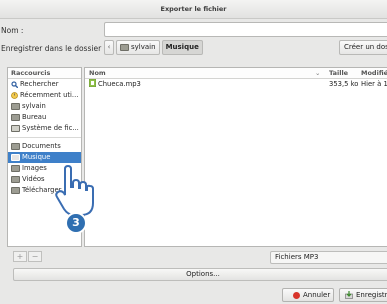 The width and height of the screenshot is (387, 304). What do you see at coordinates (92, 84) in the screenshot?
I see `audio-file-icon` at bounding box center [92, 84].